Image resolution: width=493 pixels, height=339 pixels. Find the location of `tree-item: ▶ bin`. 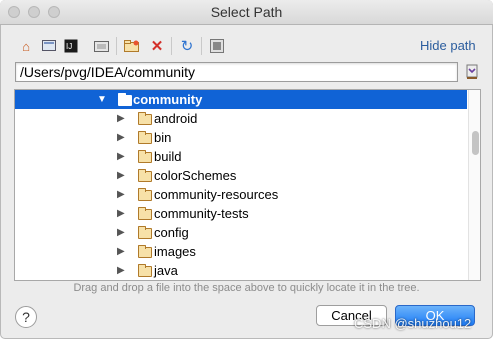

tree-item: ▶ bin is located at coordinates (241, 137).